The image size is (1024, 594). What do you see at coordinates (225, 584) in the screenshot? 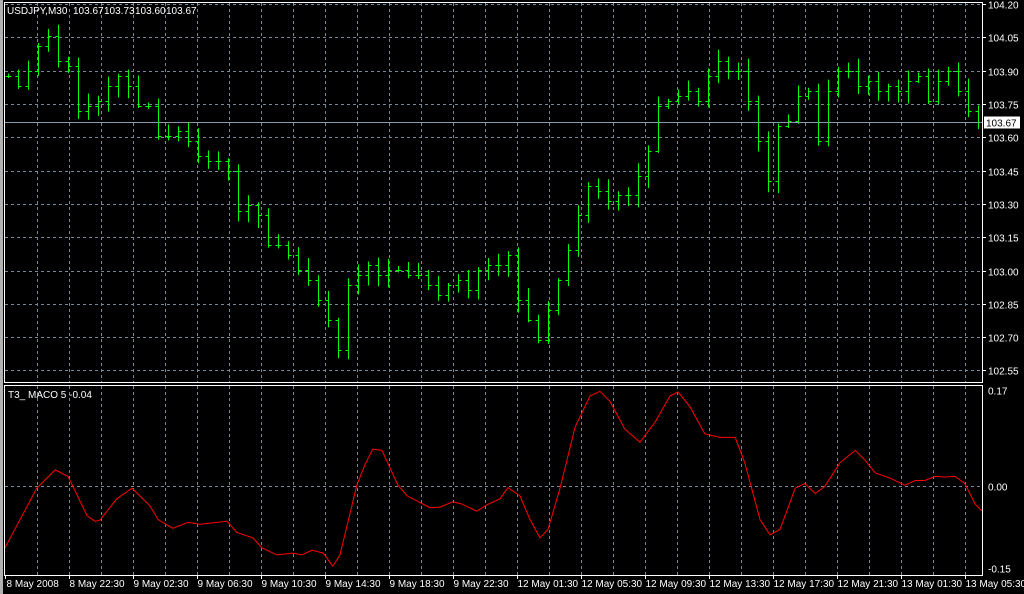
I see `time-tick-label: 9 May 06:30` at bounding box center [225, 584].